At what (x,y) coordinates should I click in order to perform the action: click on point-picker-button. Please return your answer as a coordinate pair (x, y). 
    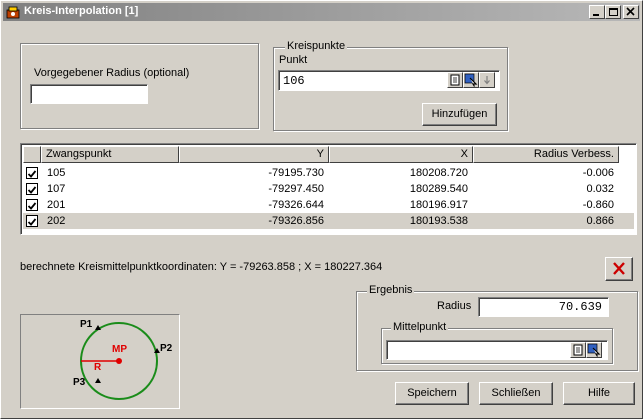
    Looking at the image, I should click on (455, 80).